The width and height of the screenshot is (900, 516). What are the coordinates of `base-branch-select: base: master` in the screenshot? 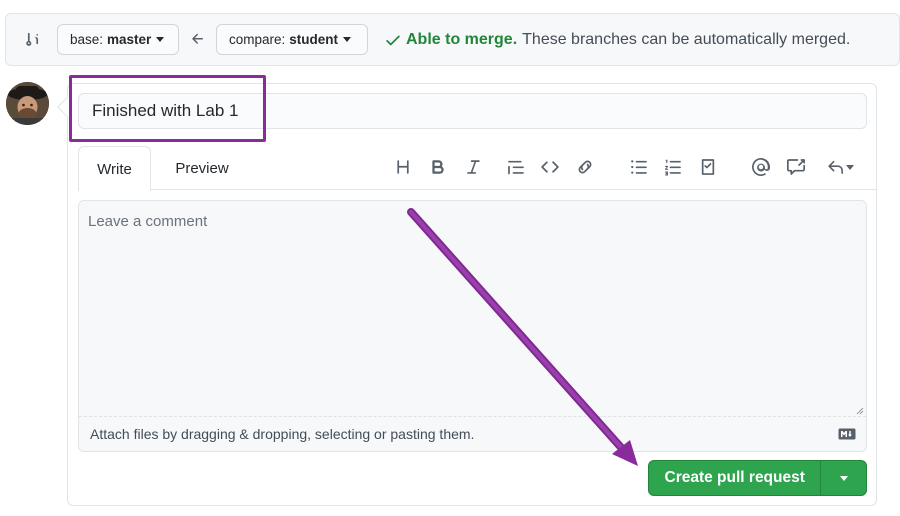 It's located at (118, 39).